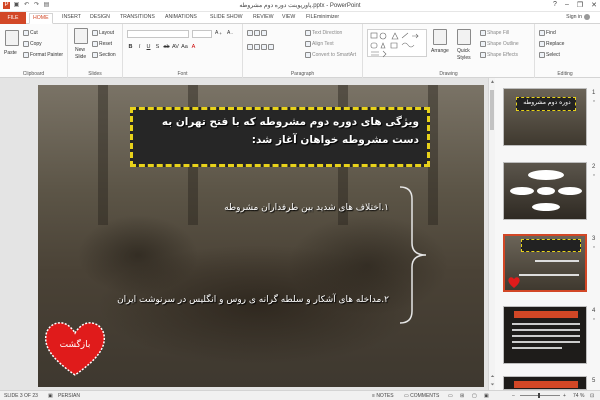 The width and height of the screenshot is (600, 400). Describe the element at coordinates (594, 239) in the screenshot. I see `thumb-number: 3` at that location.